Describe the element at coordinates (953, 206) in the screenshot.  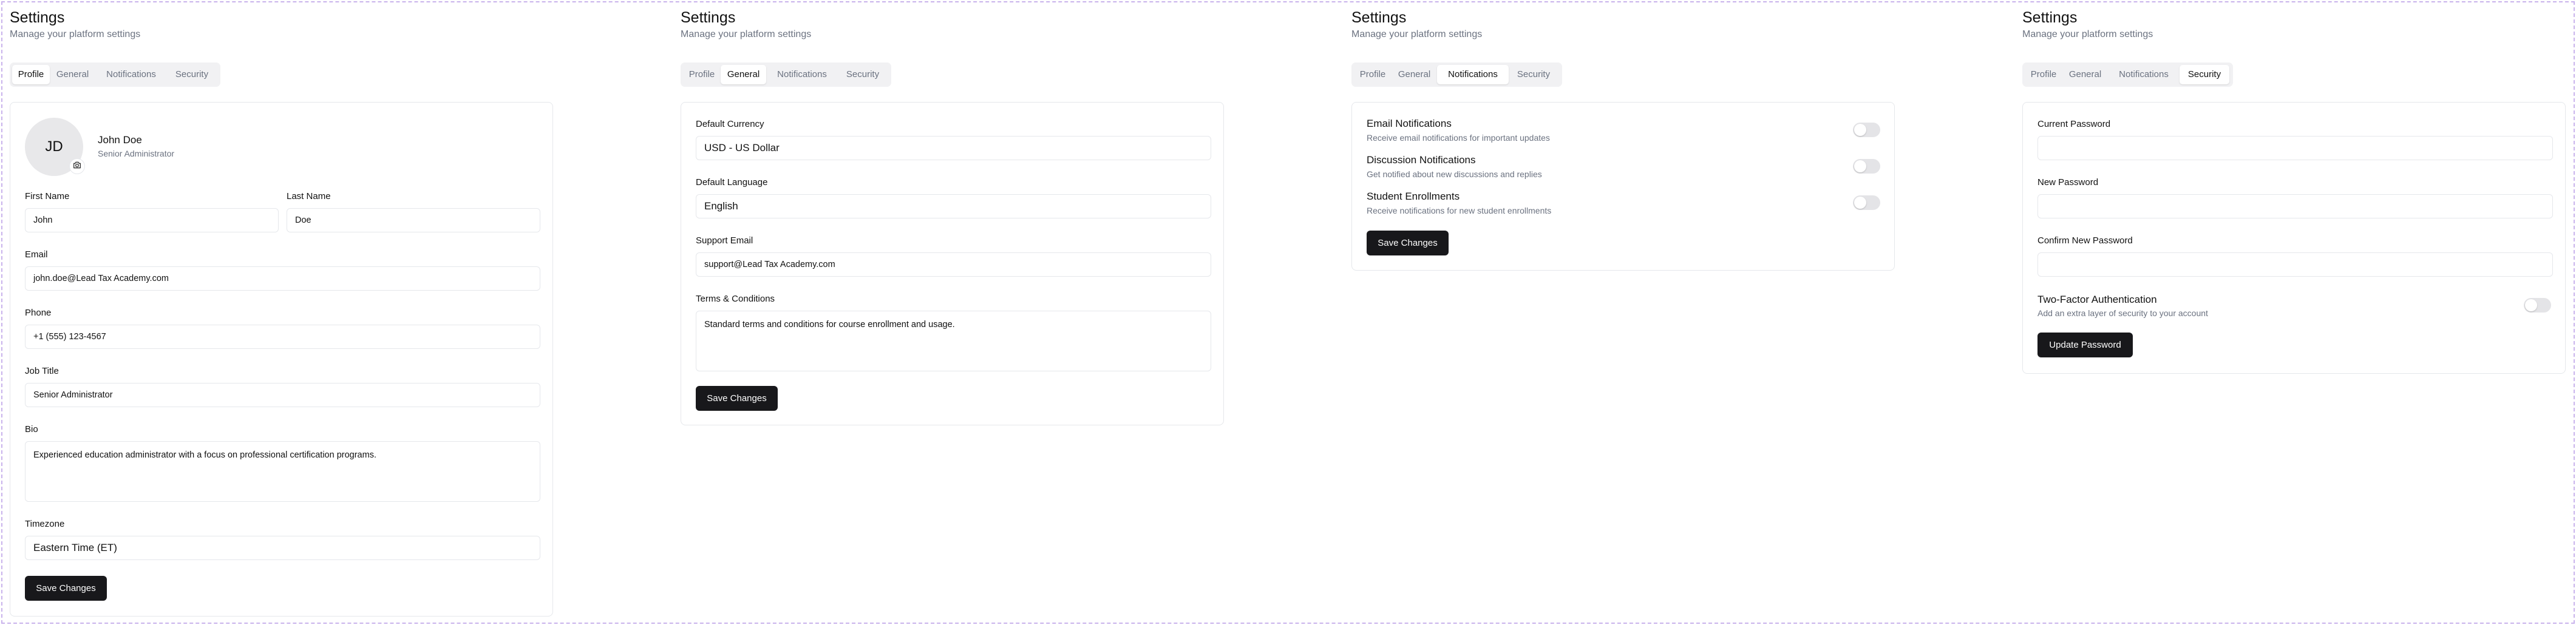
I see `default-language-select: English` at that location.